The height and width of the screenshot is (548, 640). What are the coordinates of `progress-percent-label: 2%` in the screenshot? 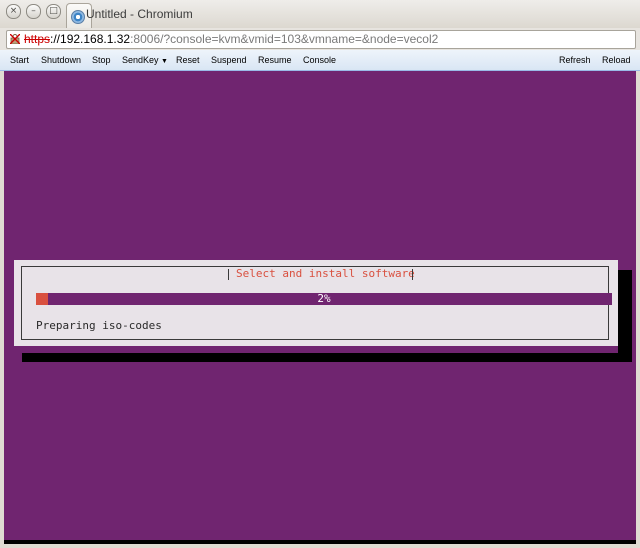 It's located at (324, 298).